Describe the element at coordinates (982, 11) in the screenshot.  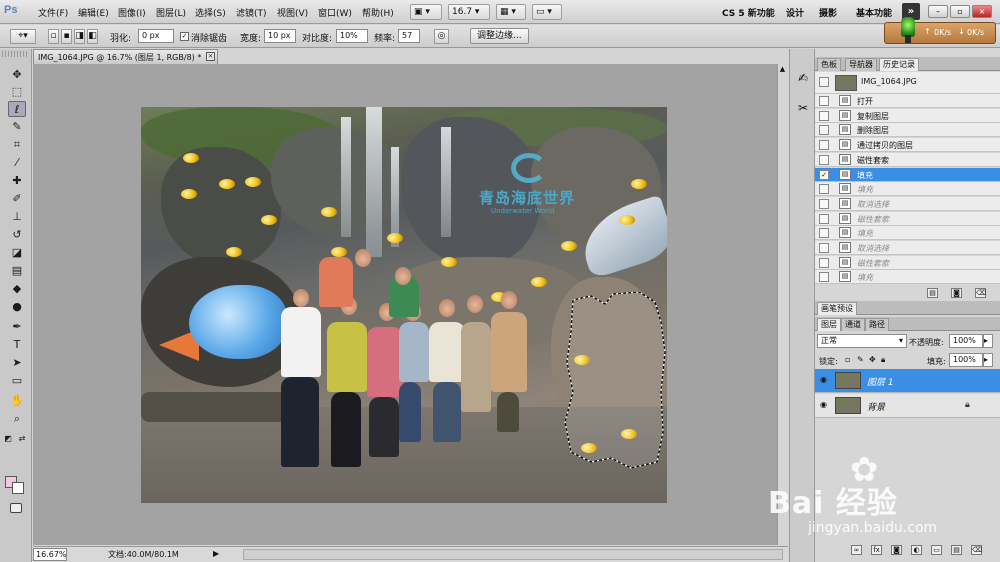
I see `close-button: ×` at that location.